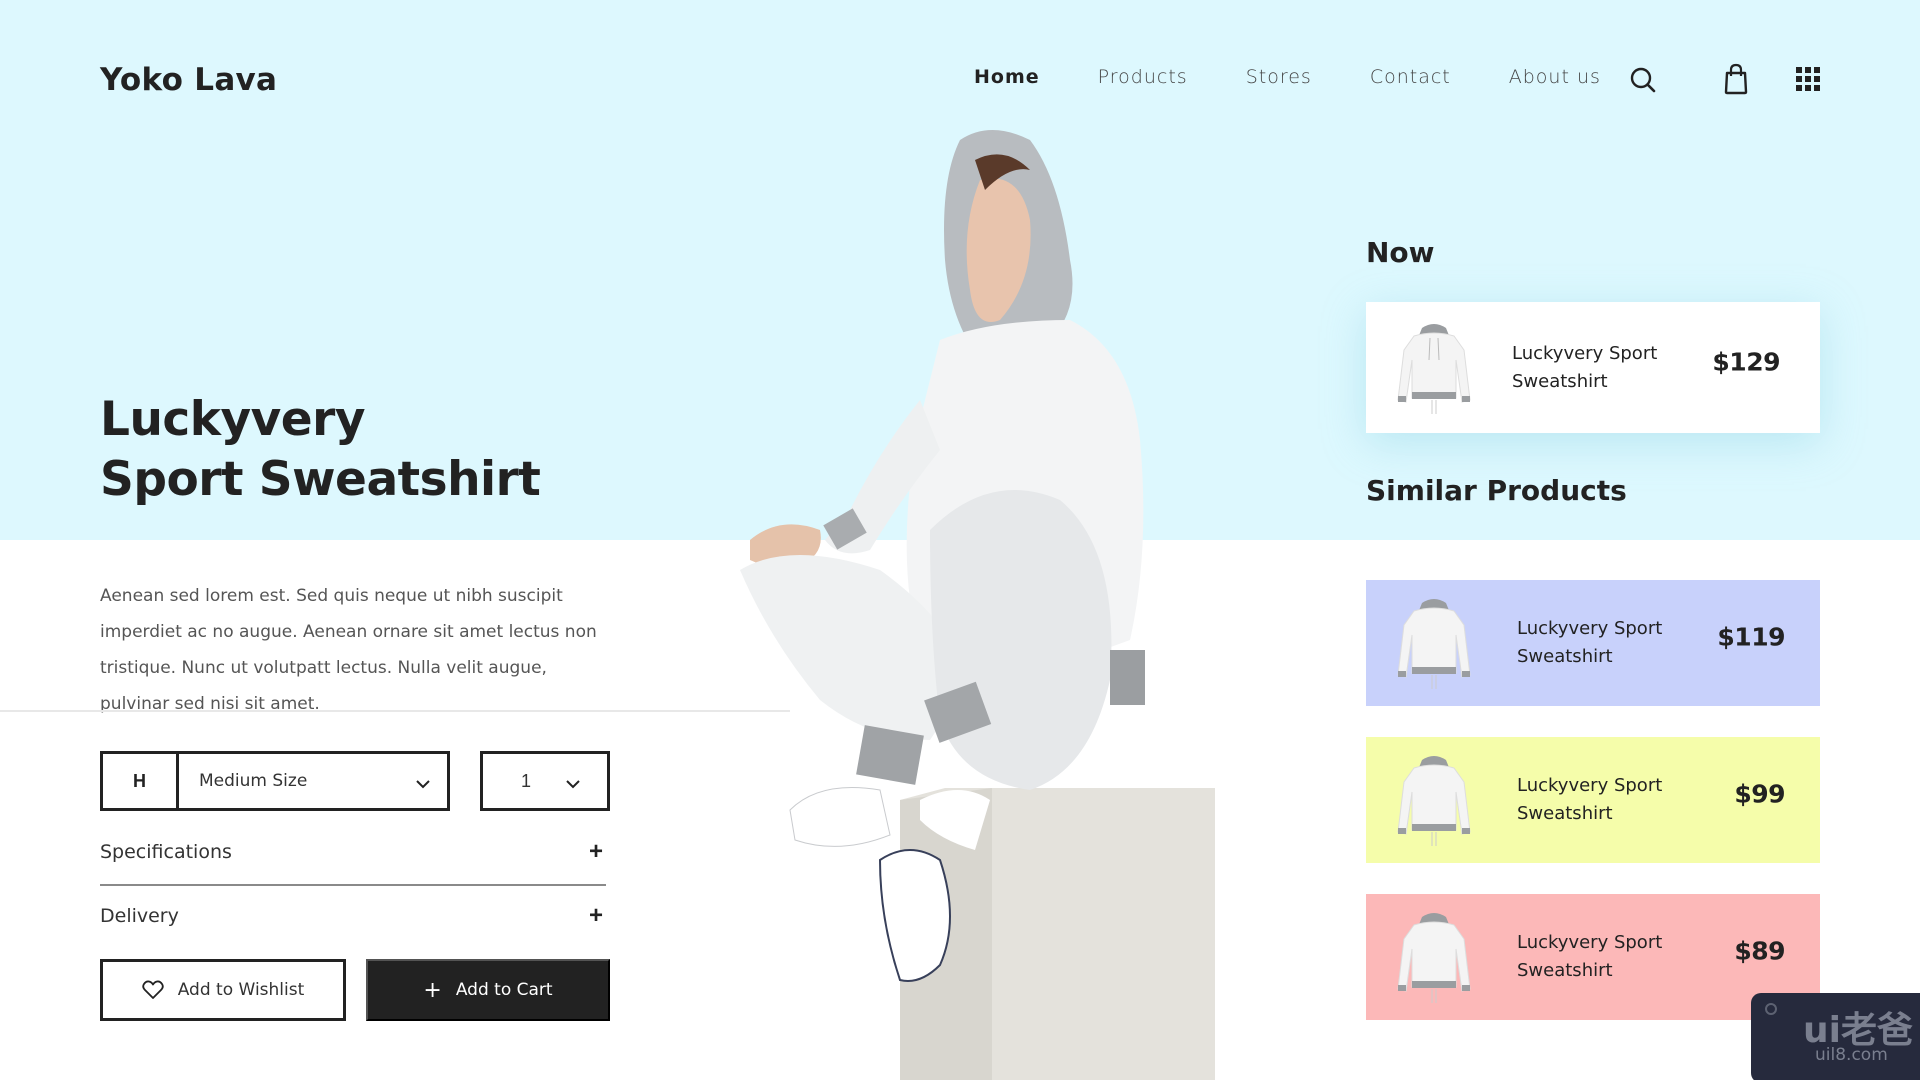  I want to click on add-to-wishlist-button: Add to Wishlist, so click(223, 990).